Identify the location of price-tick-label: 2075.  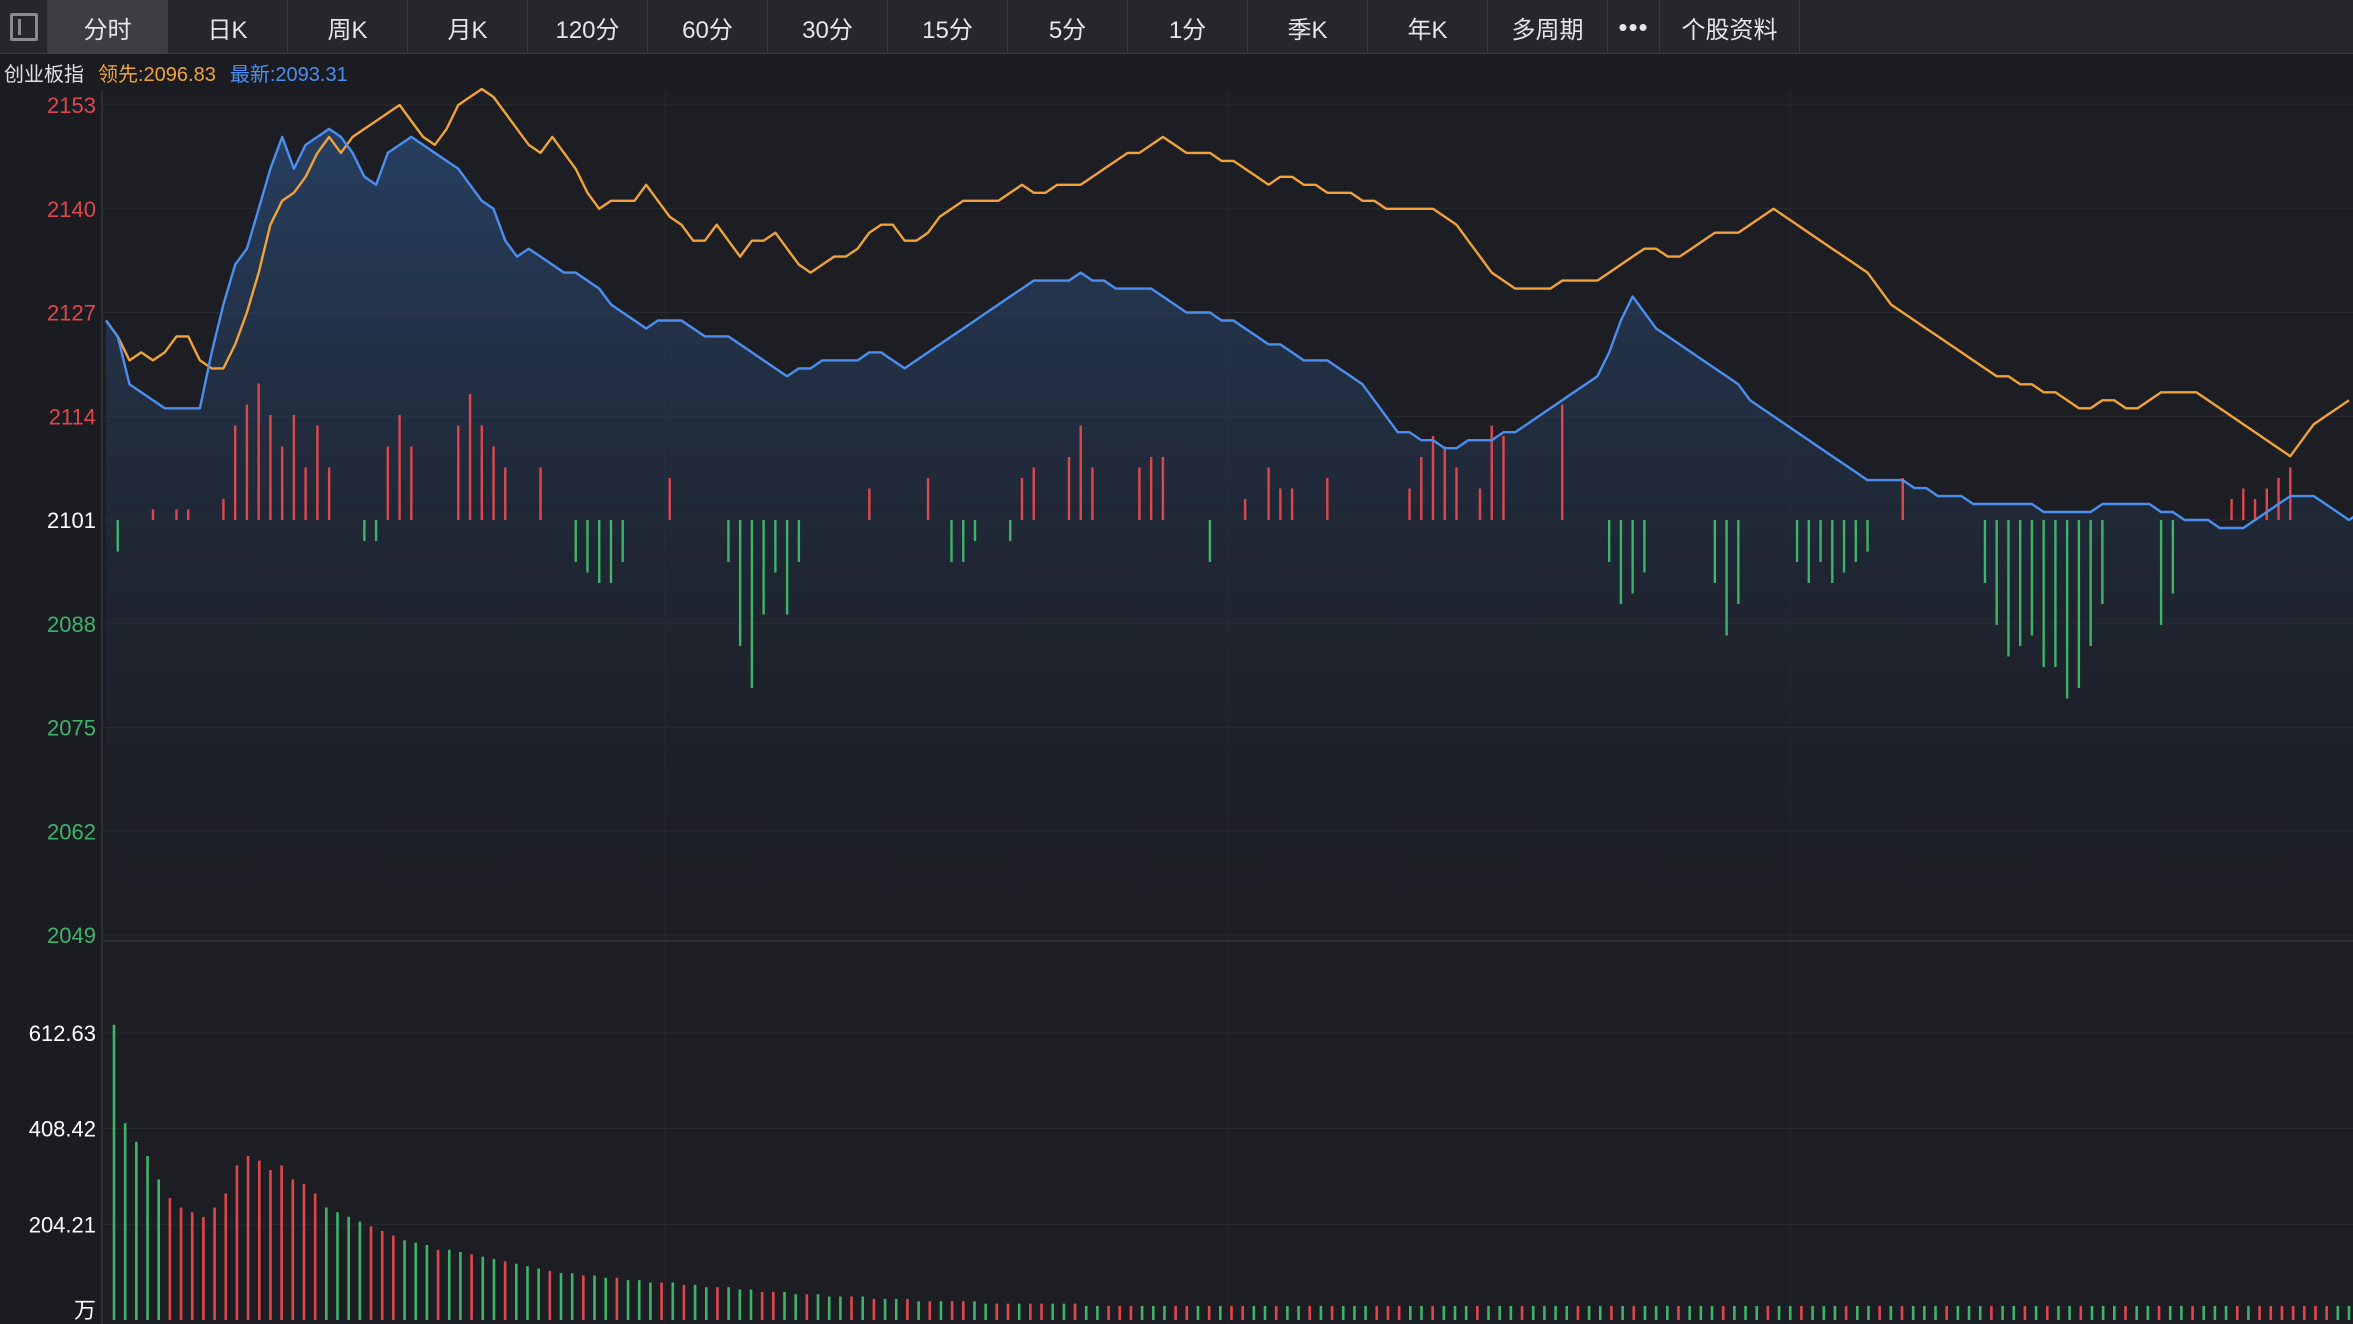
(71, 728).